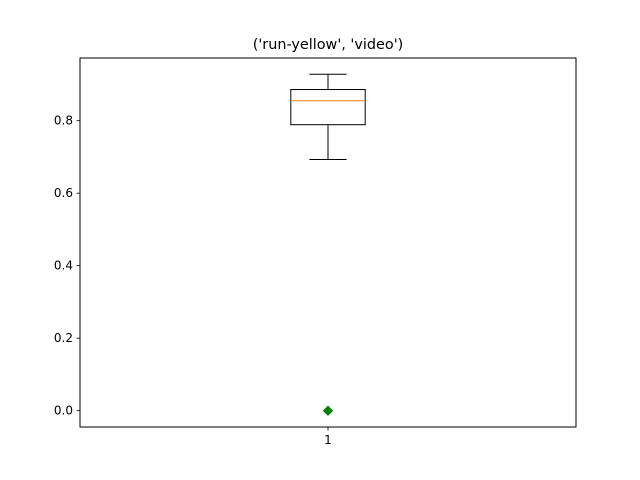  What do you see at coordinates (63, 338) in the screenshot?
I see `y-tick-label: 0.2` at bounding box center [63, 338].